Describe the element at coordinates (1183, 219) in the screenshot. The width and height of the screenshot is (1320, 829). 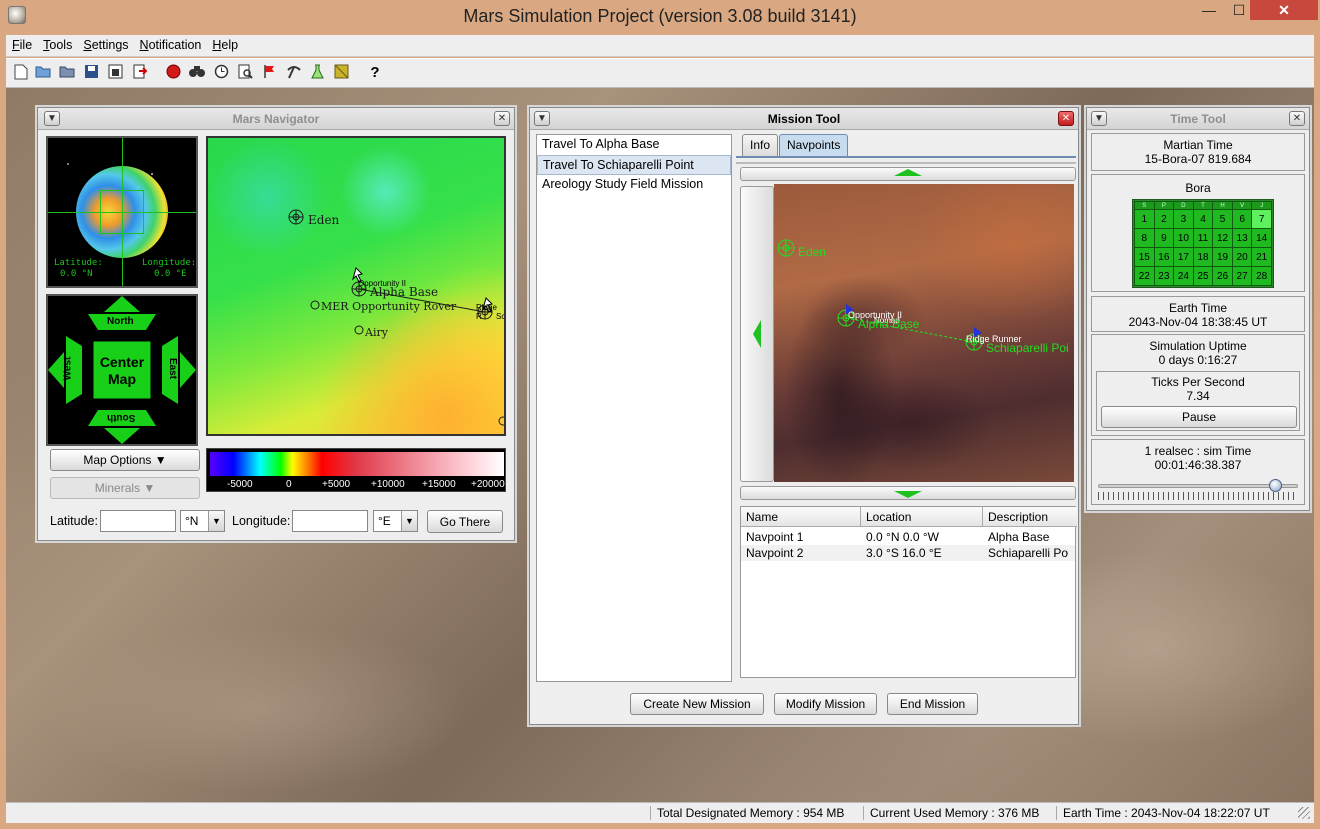
I see `calendar-day: 3` at that location.